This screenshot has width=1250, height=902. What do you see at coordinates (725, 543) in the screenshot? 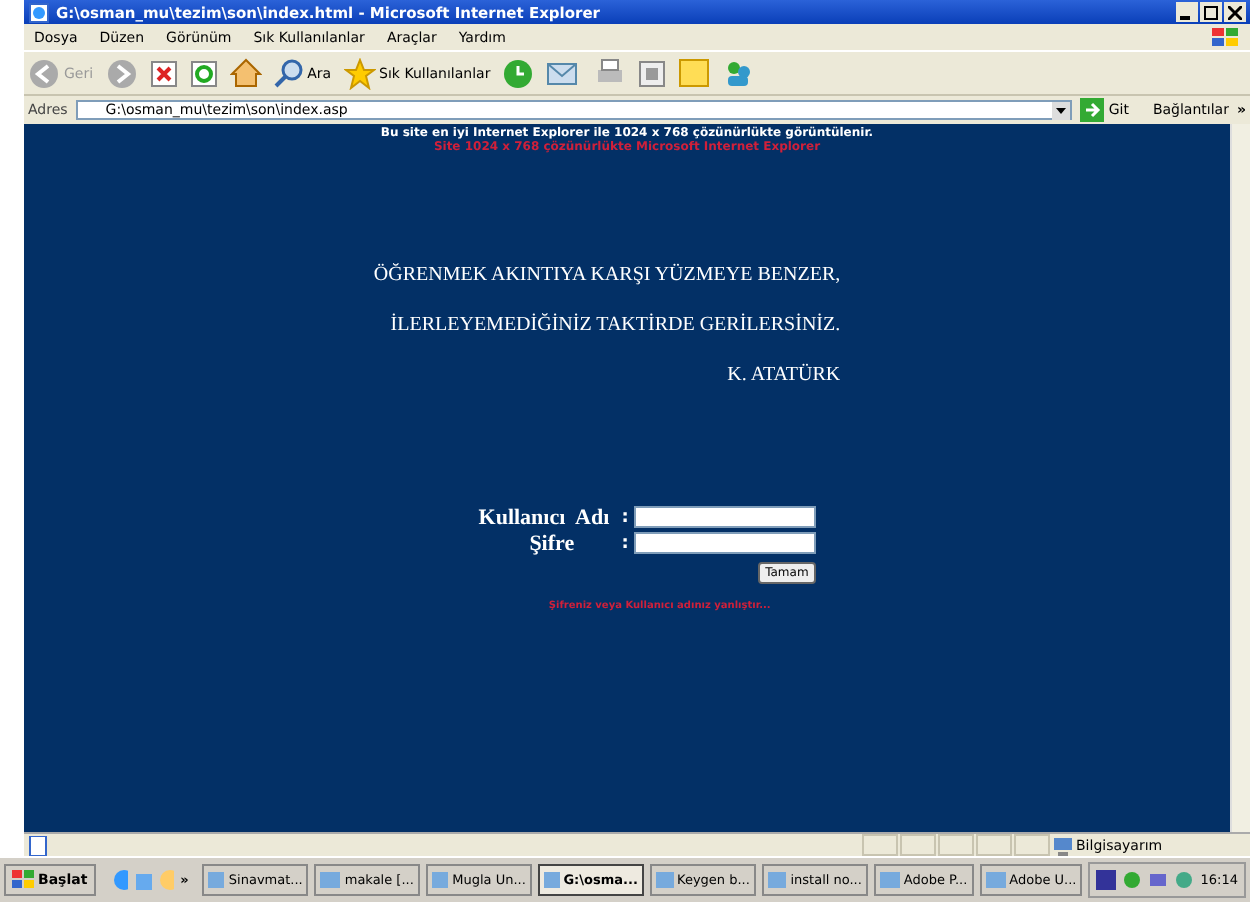
I see `password-field` at bounding box center [725, 543].